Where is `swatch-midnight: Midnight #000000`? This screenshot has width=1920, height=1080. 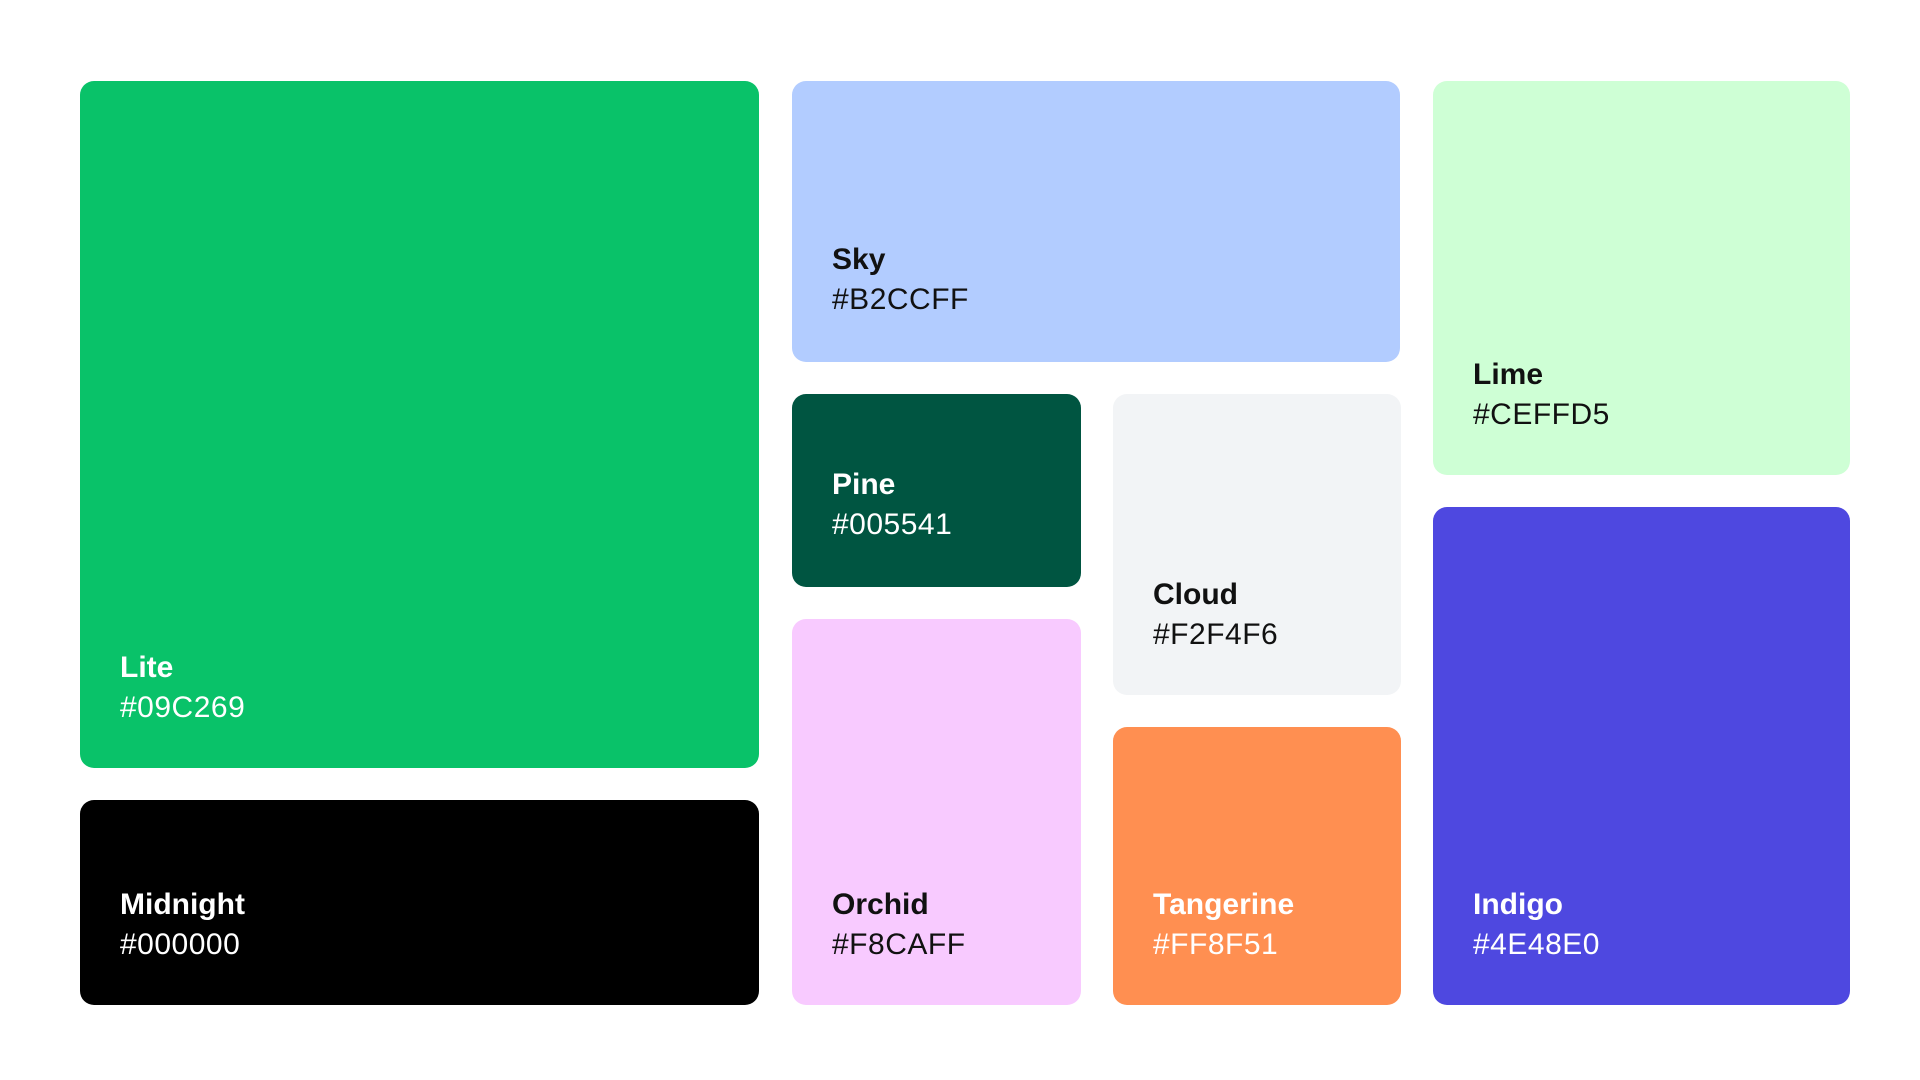 swatch-midnight: Midnight #000000 is located at coordinates (419, 902).